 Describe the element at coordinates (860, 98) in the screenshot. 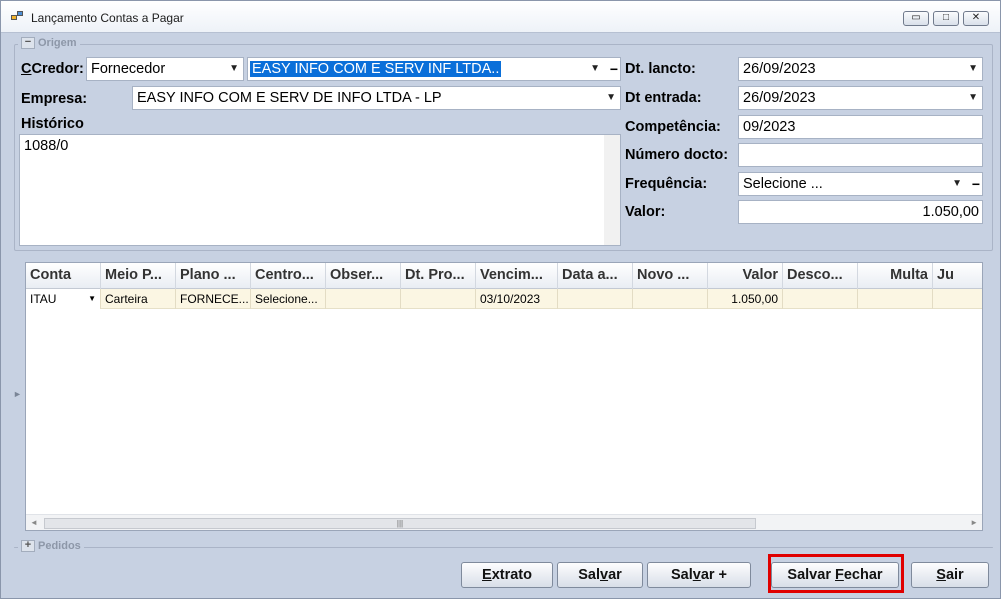

I see `dt-entrada-select: 26/09/2023 ▼` at that location.